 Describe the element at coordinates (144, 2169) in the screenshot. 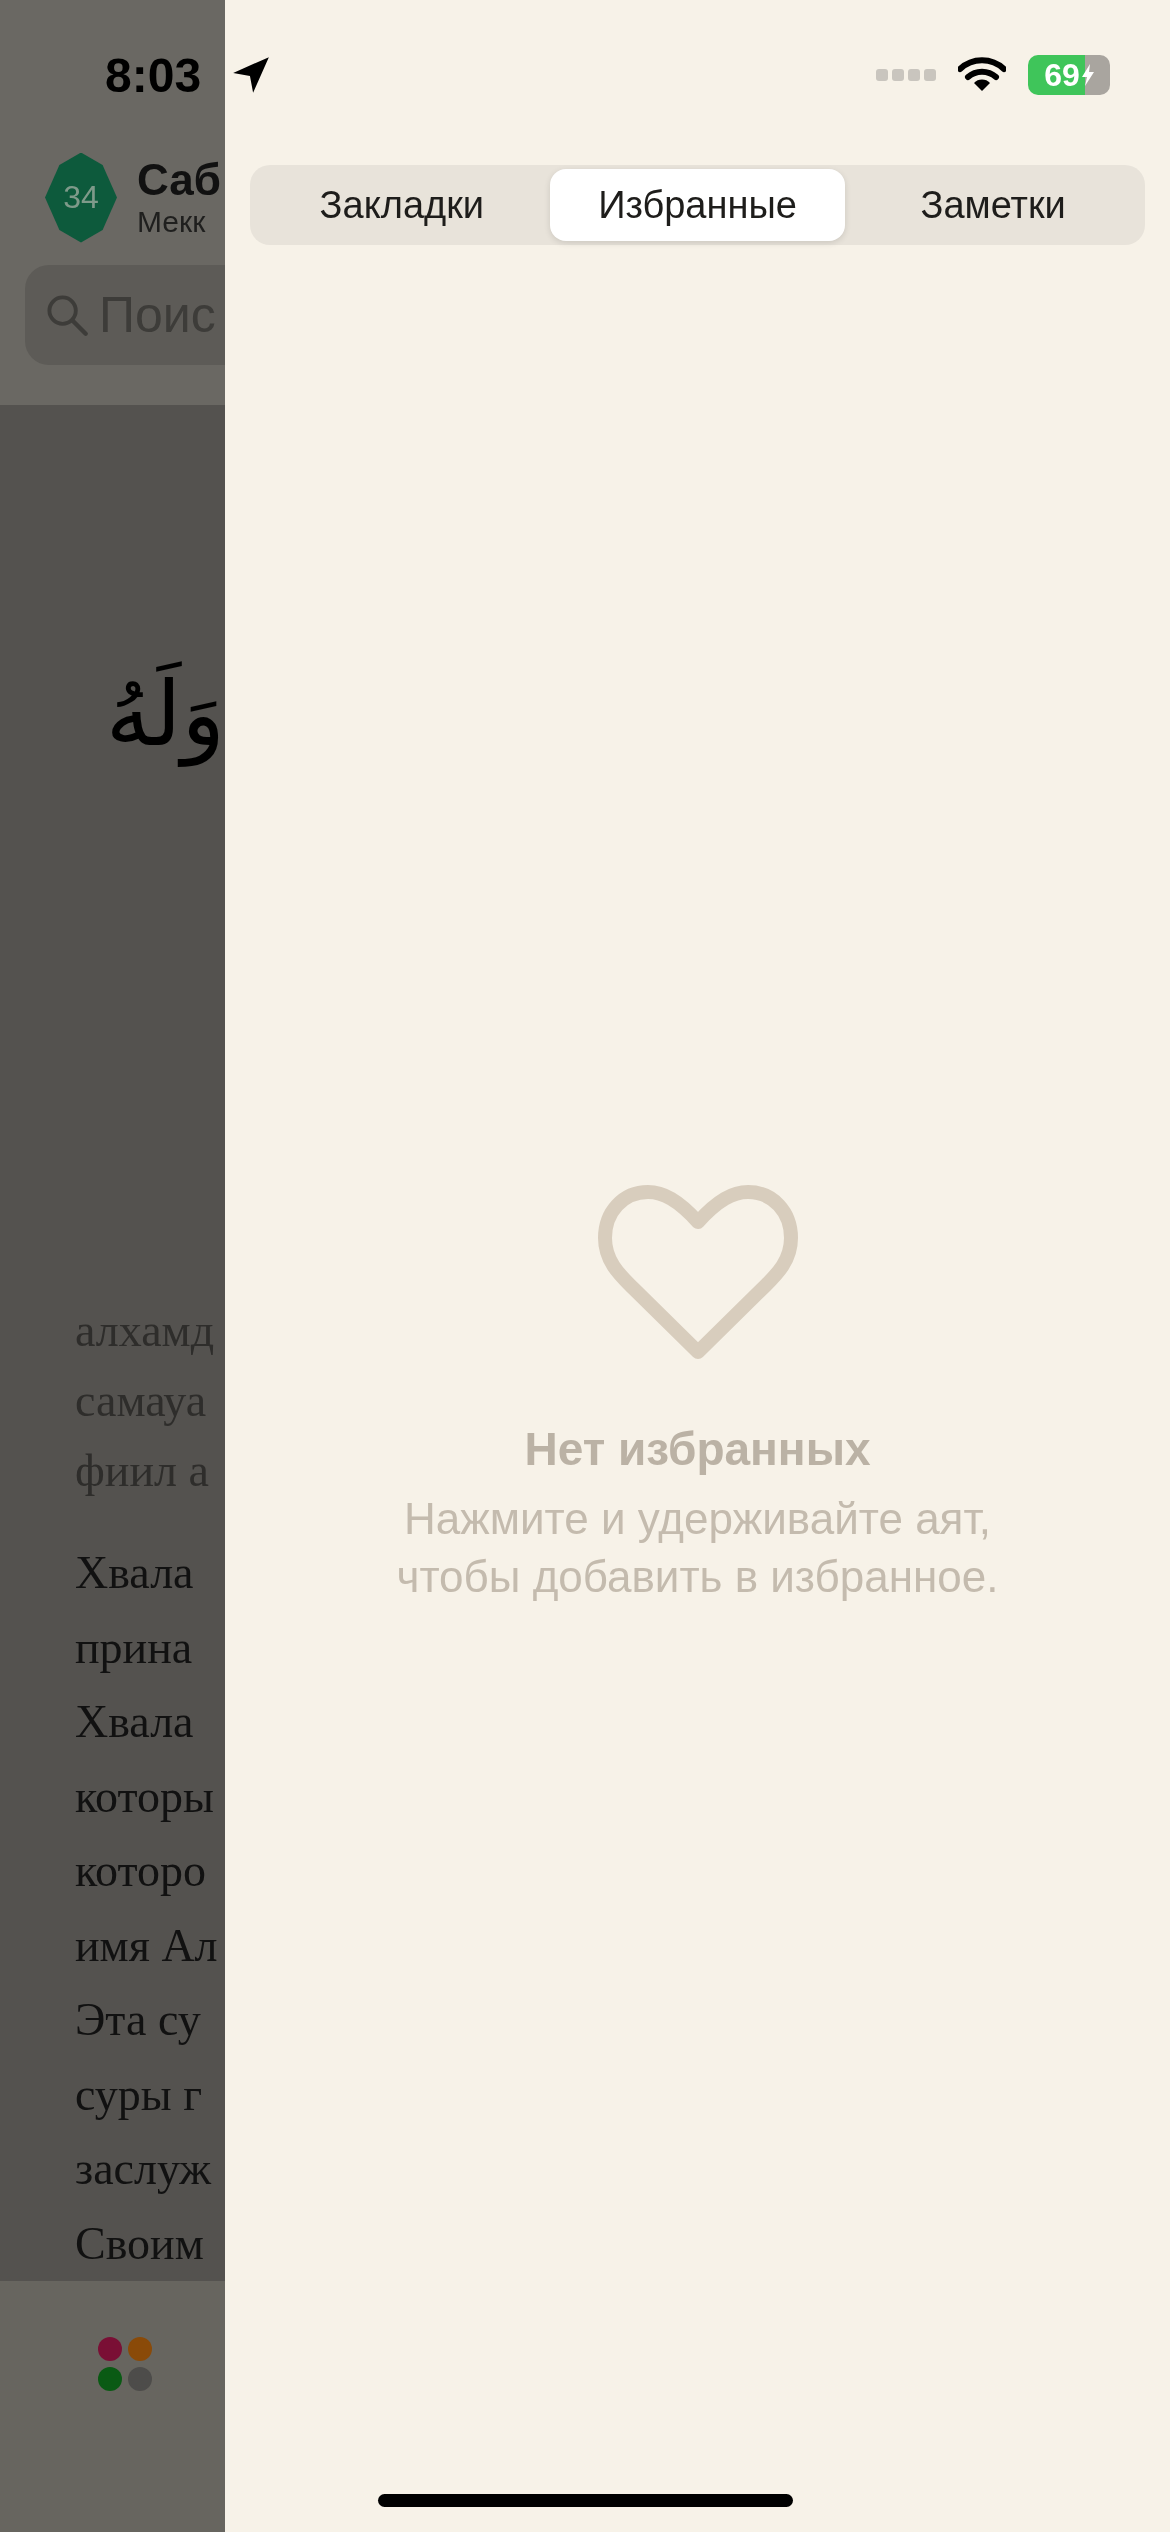

I see `translation-text: заслуж` at that location.